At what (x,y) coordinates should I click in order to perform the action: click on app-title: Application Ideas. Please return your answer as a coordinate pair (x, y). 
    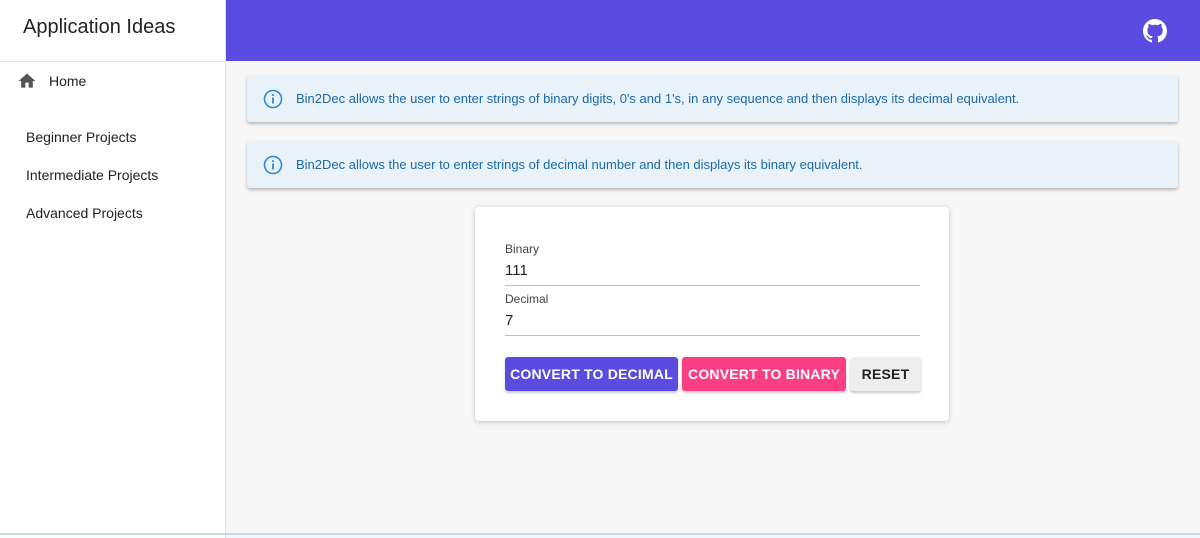
    Looking at the image, I should click on (112, 31).